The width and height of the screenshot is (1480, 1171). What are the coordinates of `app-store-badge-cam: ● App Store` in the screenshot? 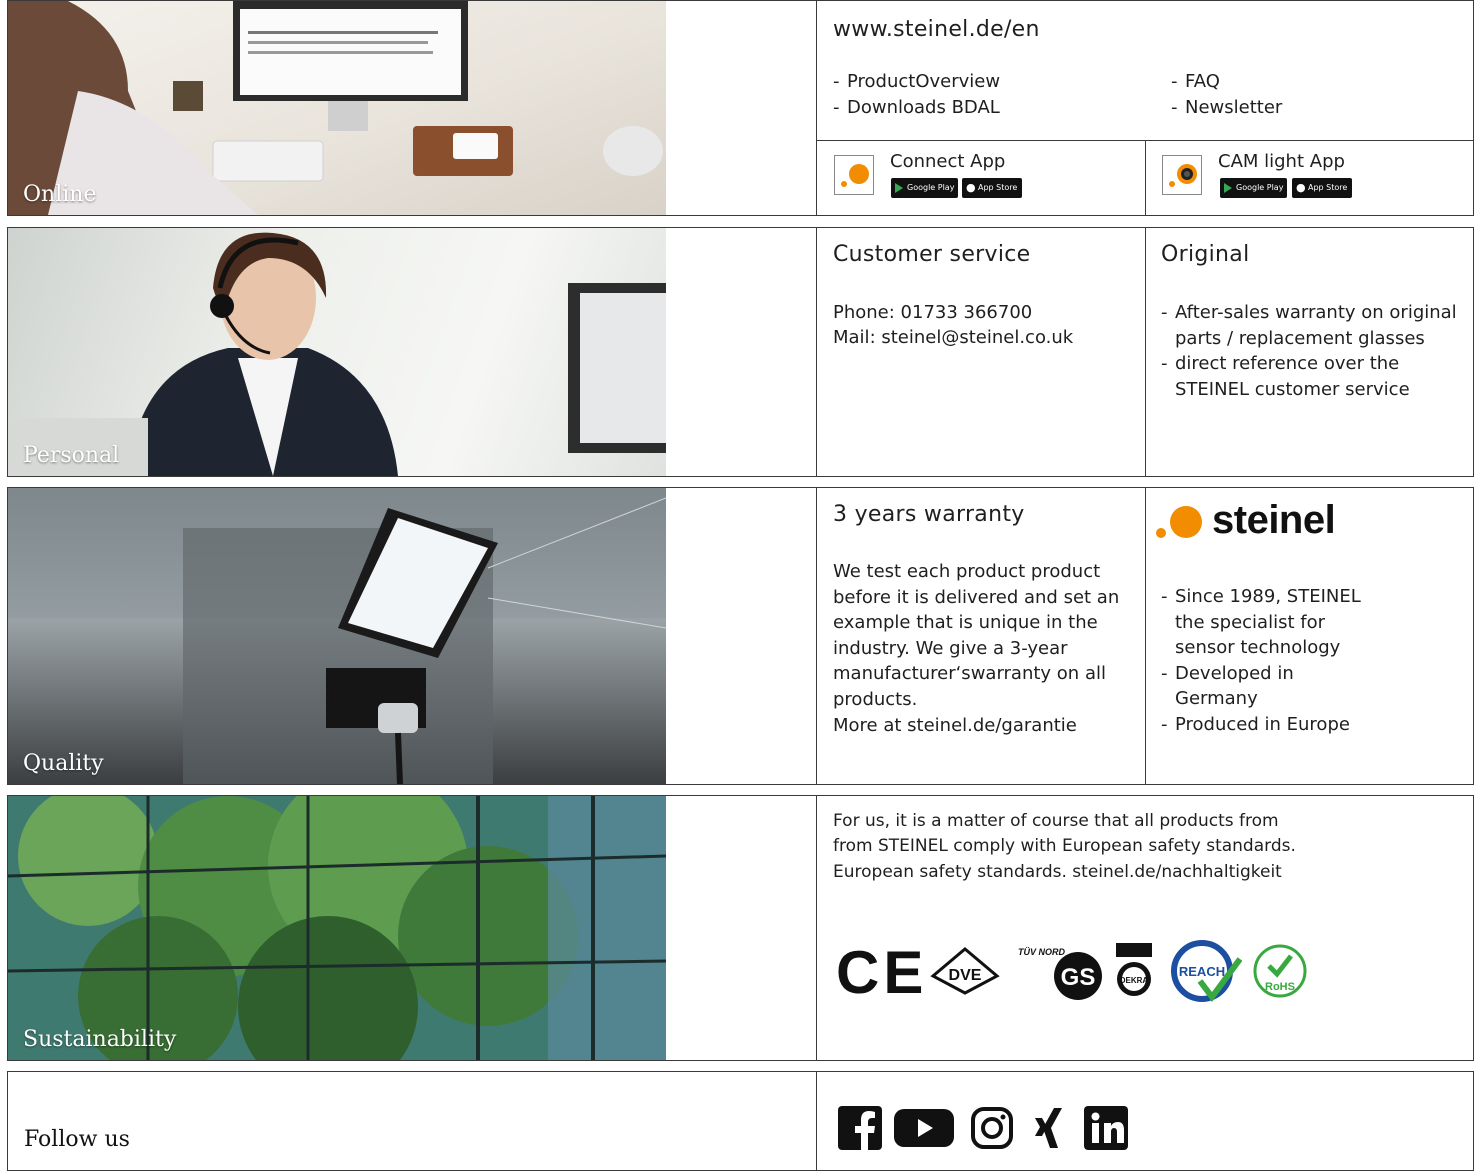 It's located at (1322, 188).